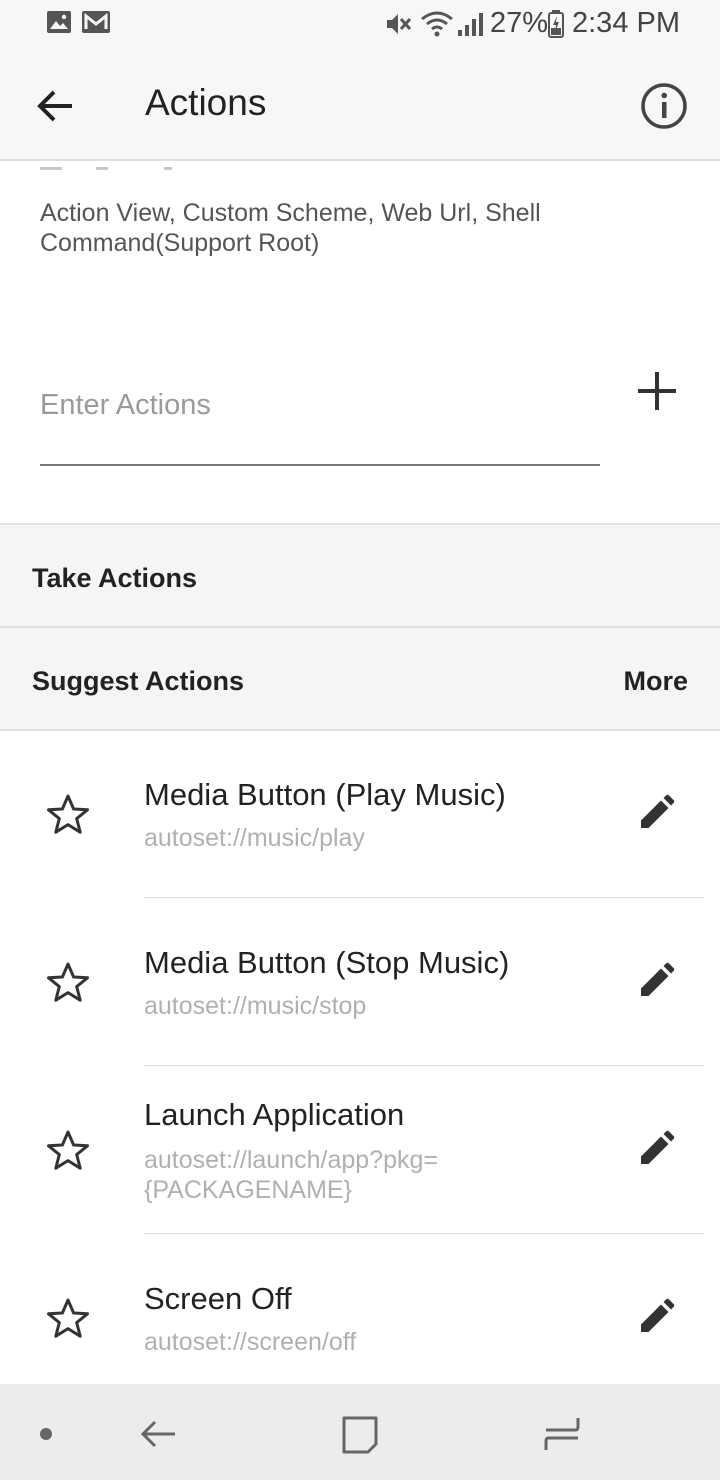 This screenshot has width=720, height=1480. I want to click on signal-icon, so click(470, 24).